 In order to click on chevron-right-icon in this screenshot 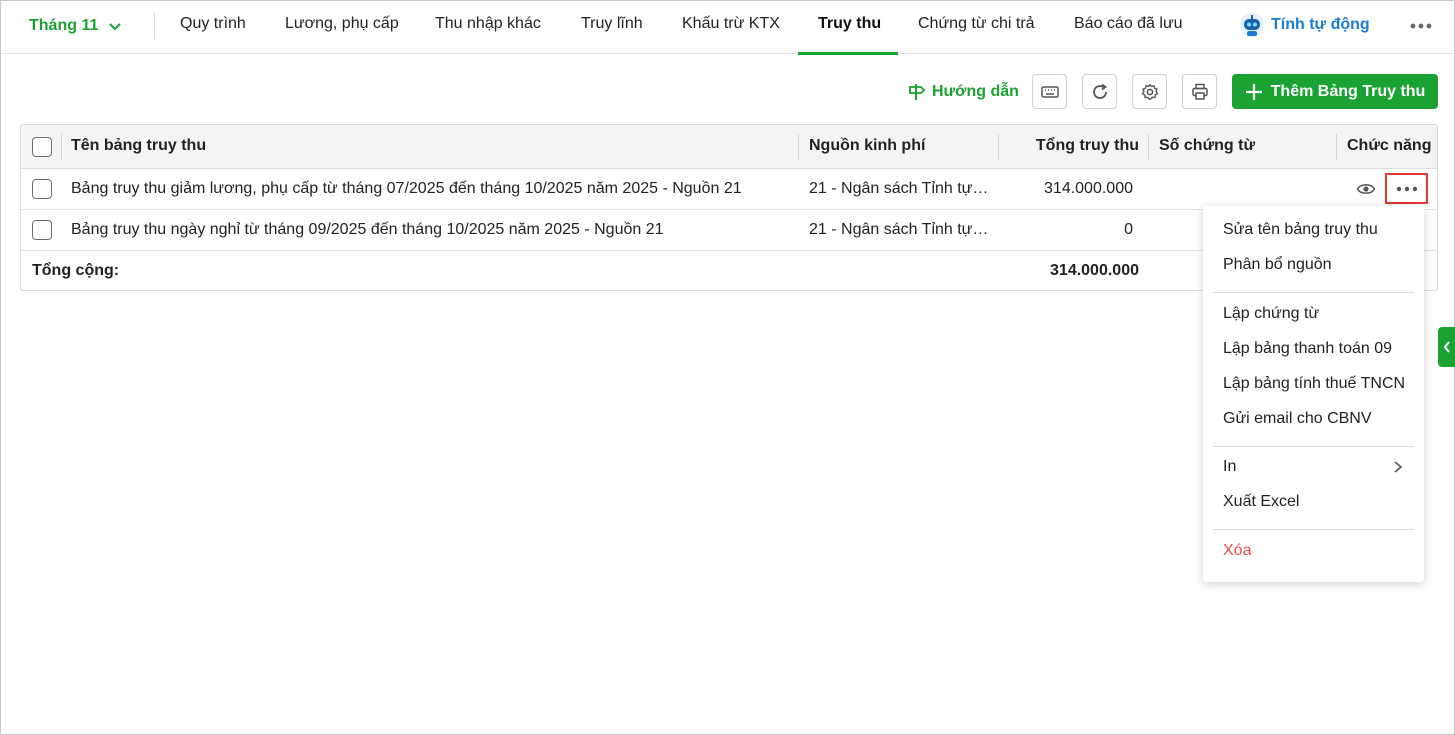, I will do `click(1398, 467)`.